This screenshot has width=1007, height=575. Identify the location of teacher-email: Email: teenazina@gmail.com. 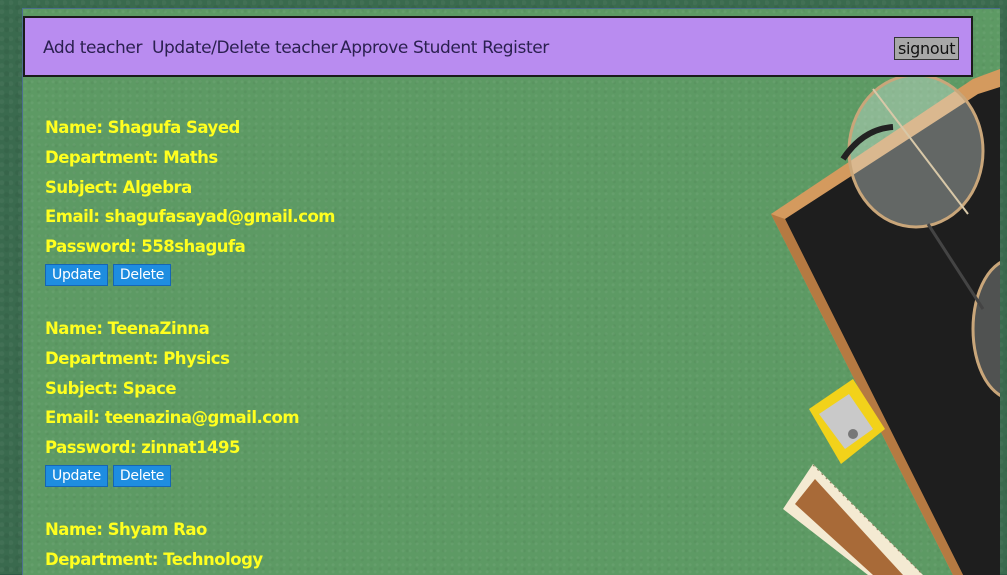
(172, 418).